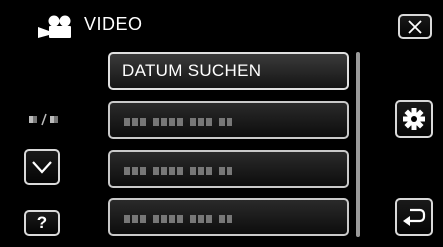  I want to click on menu-item-date-search: DATUM SUCHEN, so click(228, 71).